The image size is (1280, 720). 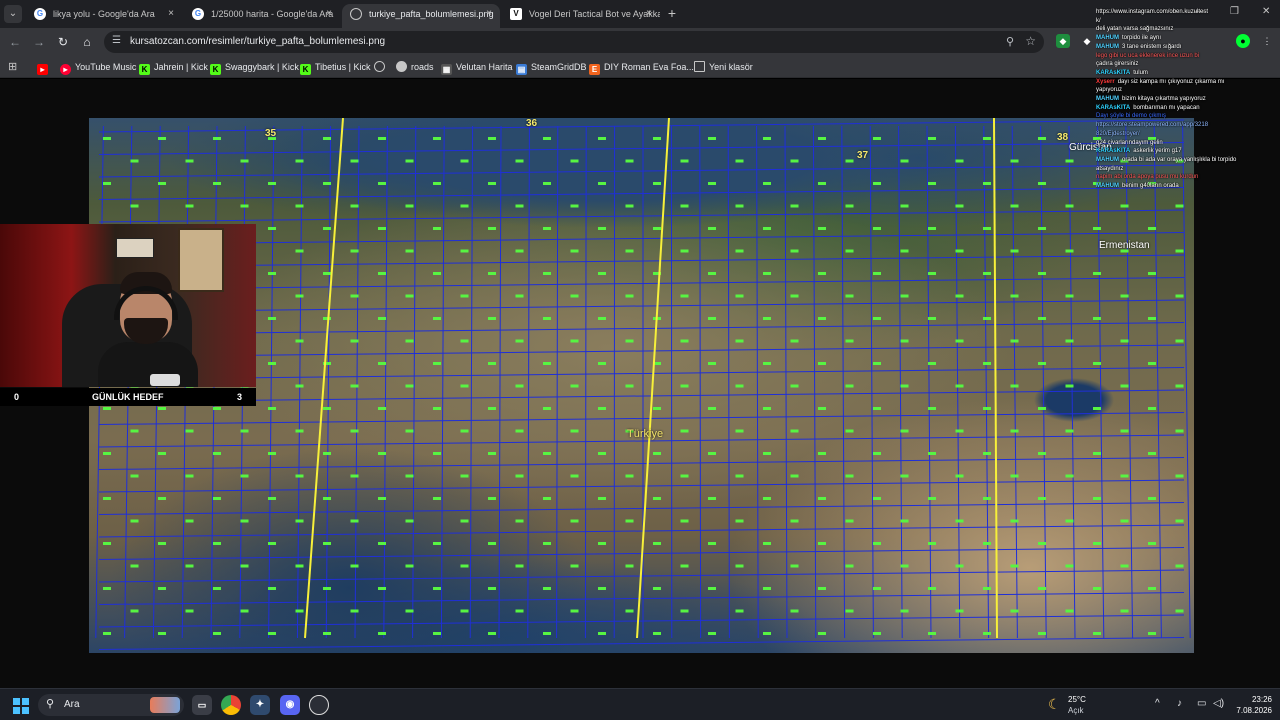 What do you see at coordinates (39, 42) in the screenshot?
I see `forward-icon: →` at bounding box center [39, 42].